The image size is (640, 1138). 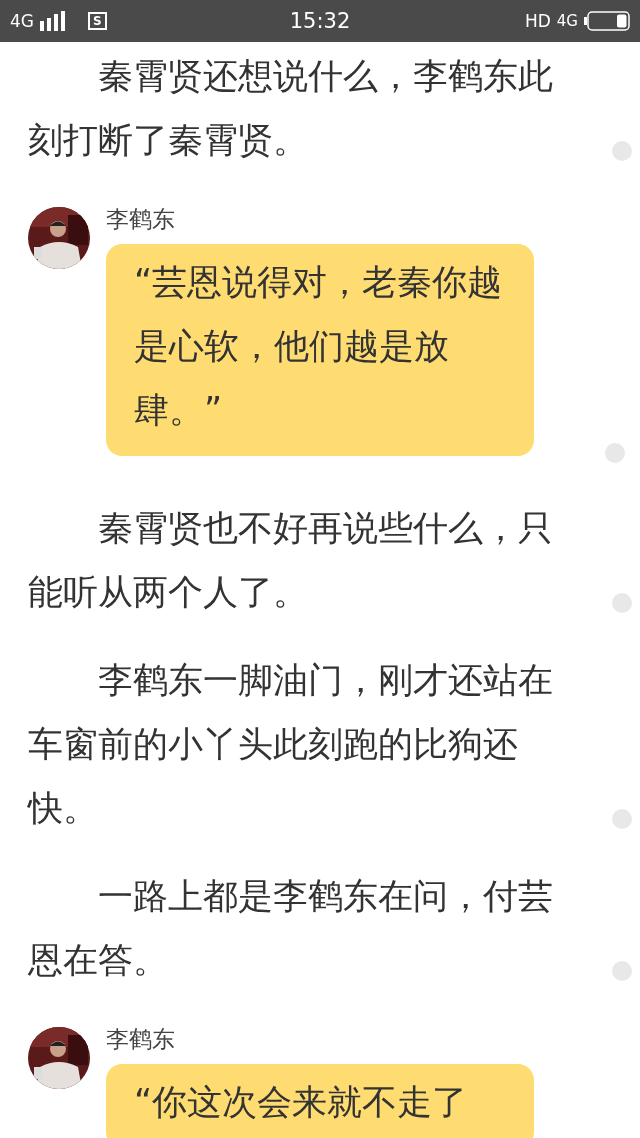 I want to click on story-paragraph: 秦霄贤也不好再说些什么，只能听从两个人了。, so click(x=291, y=560).